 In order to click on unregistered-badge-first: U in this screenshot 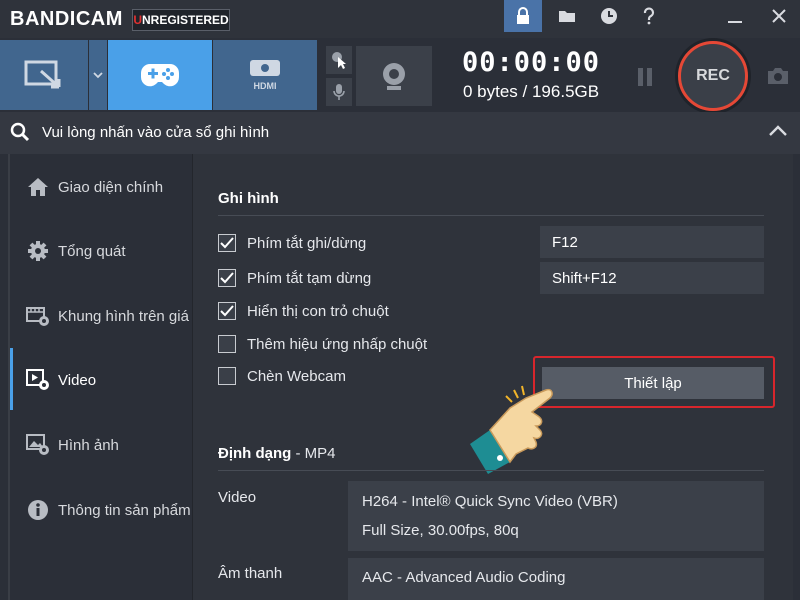, I will do `click(137, 20)`.